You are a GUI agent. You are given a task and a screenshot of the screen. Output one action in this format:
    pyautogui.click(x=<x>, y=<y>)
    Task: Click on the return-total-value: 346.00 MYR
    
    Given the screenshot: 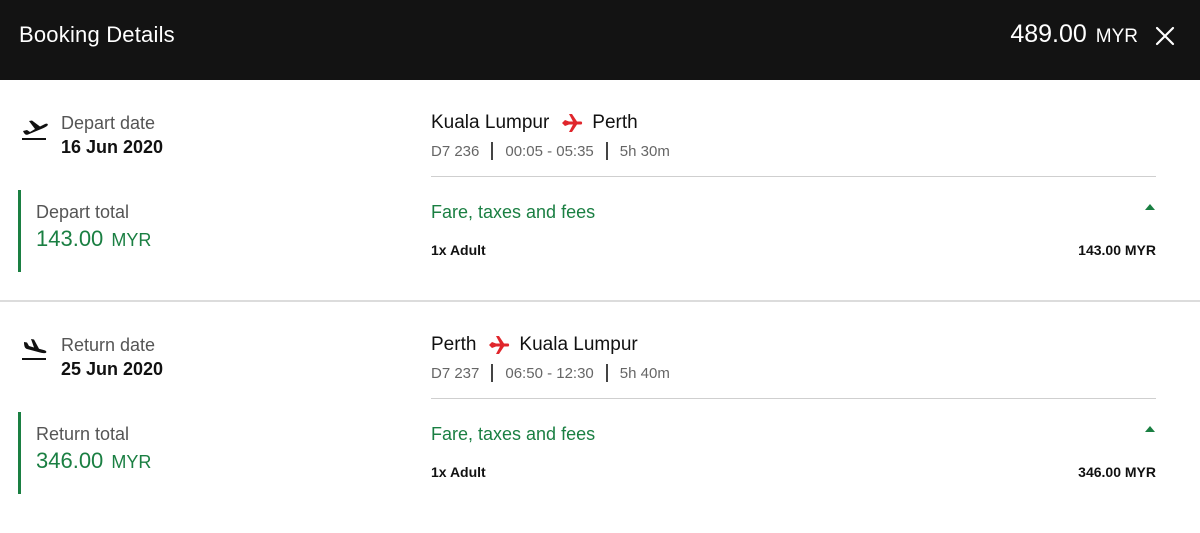 What is the action you would take?
    pyautogui.click(x=93, y=461)
    